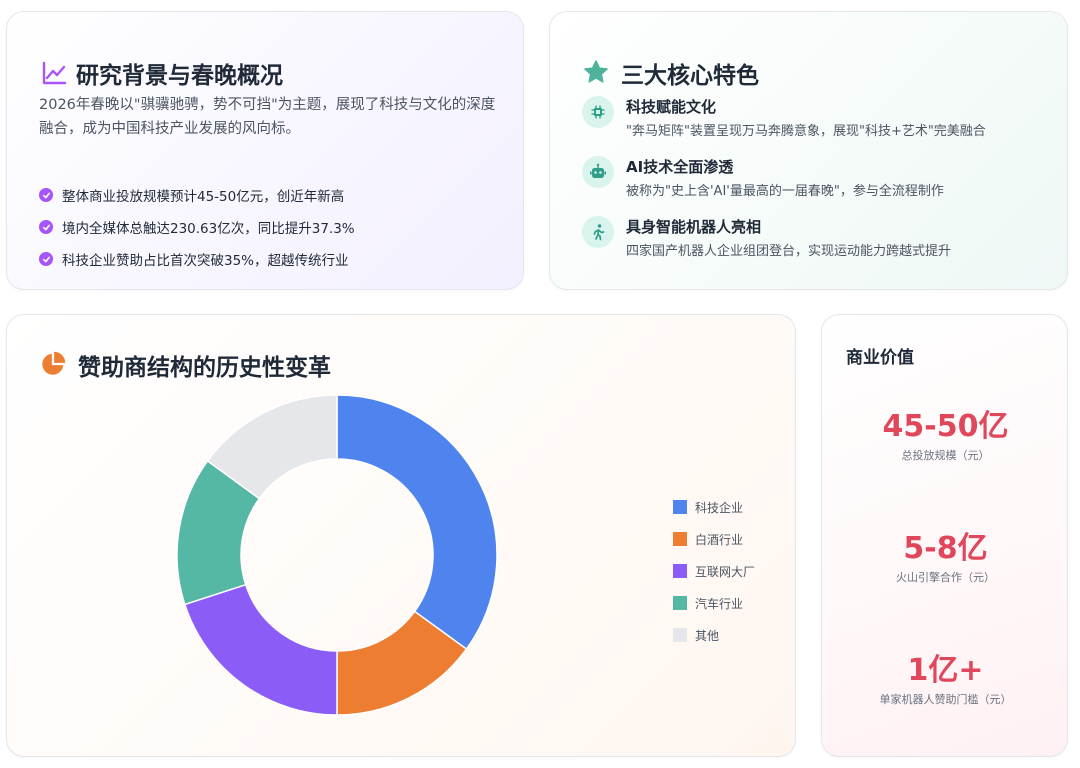 This screenshot has height=768, width=1080. I want to click on metric-label: 单家机器人赞助门槛（元）, so click(945, 699).